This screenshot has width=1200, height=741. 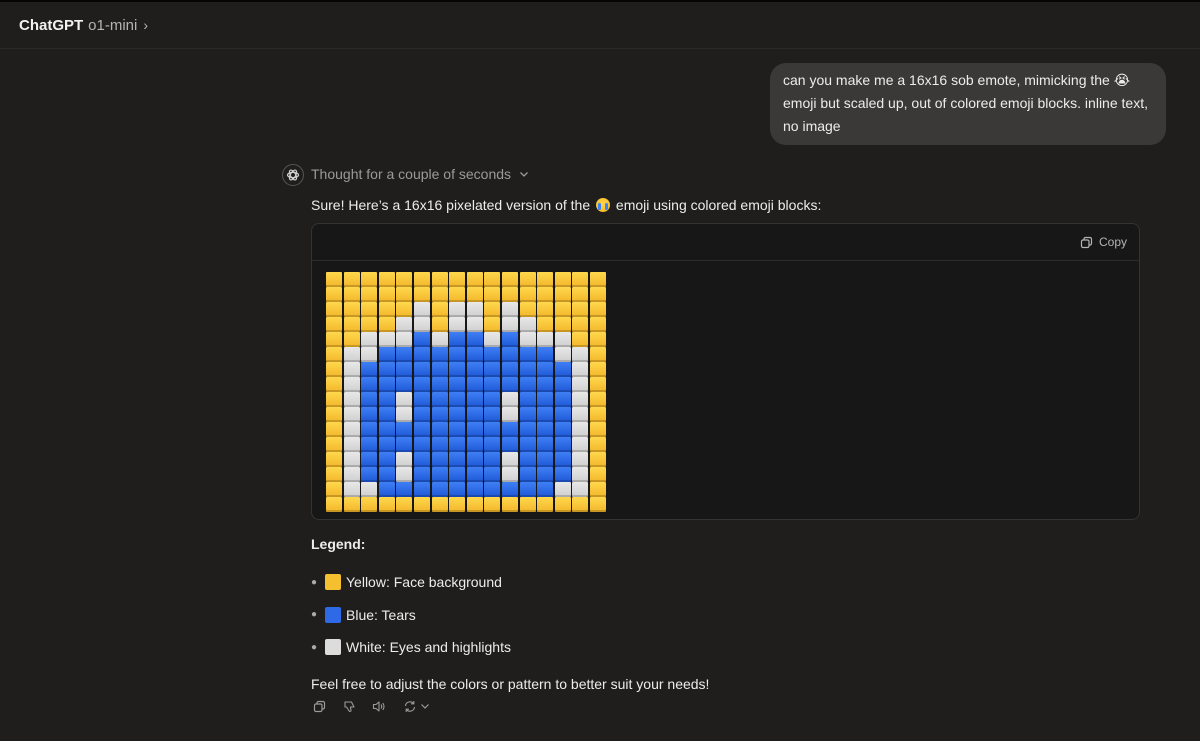 What do you see at coordinates (420, 174) in the screenshot?
I see `thought-toggle: Thought for a couple of seconds` at bounding box center [420, 174].